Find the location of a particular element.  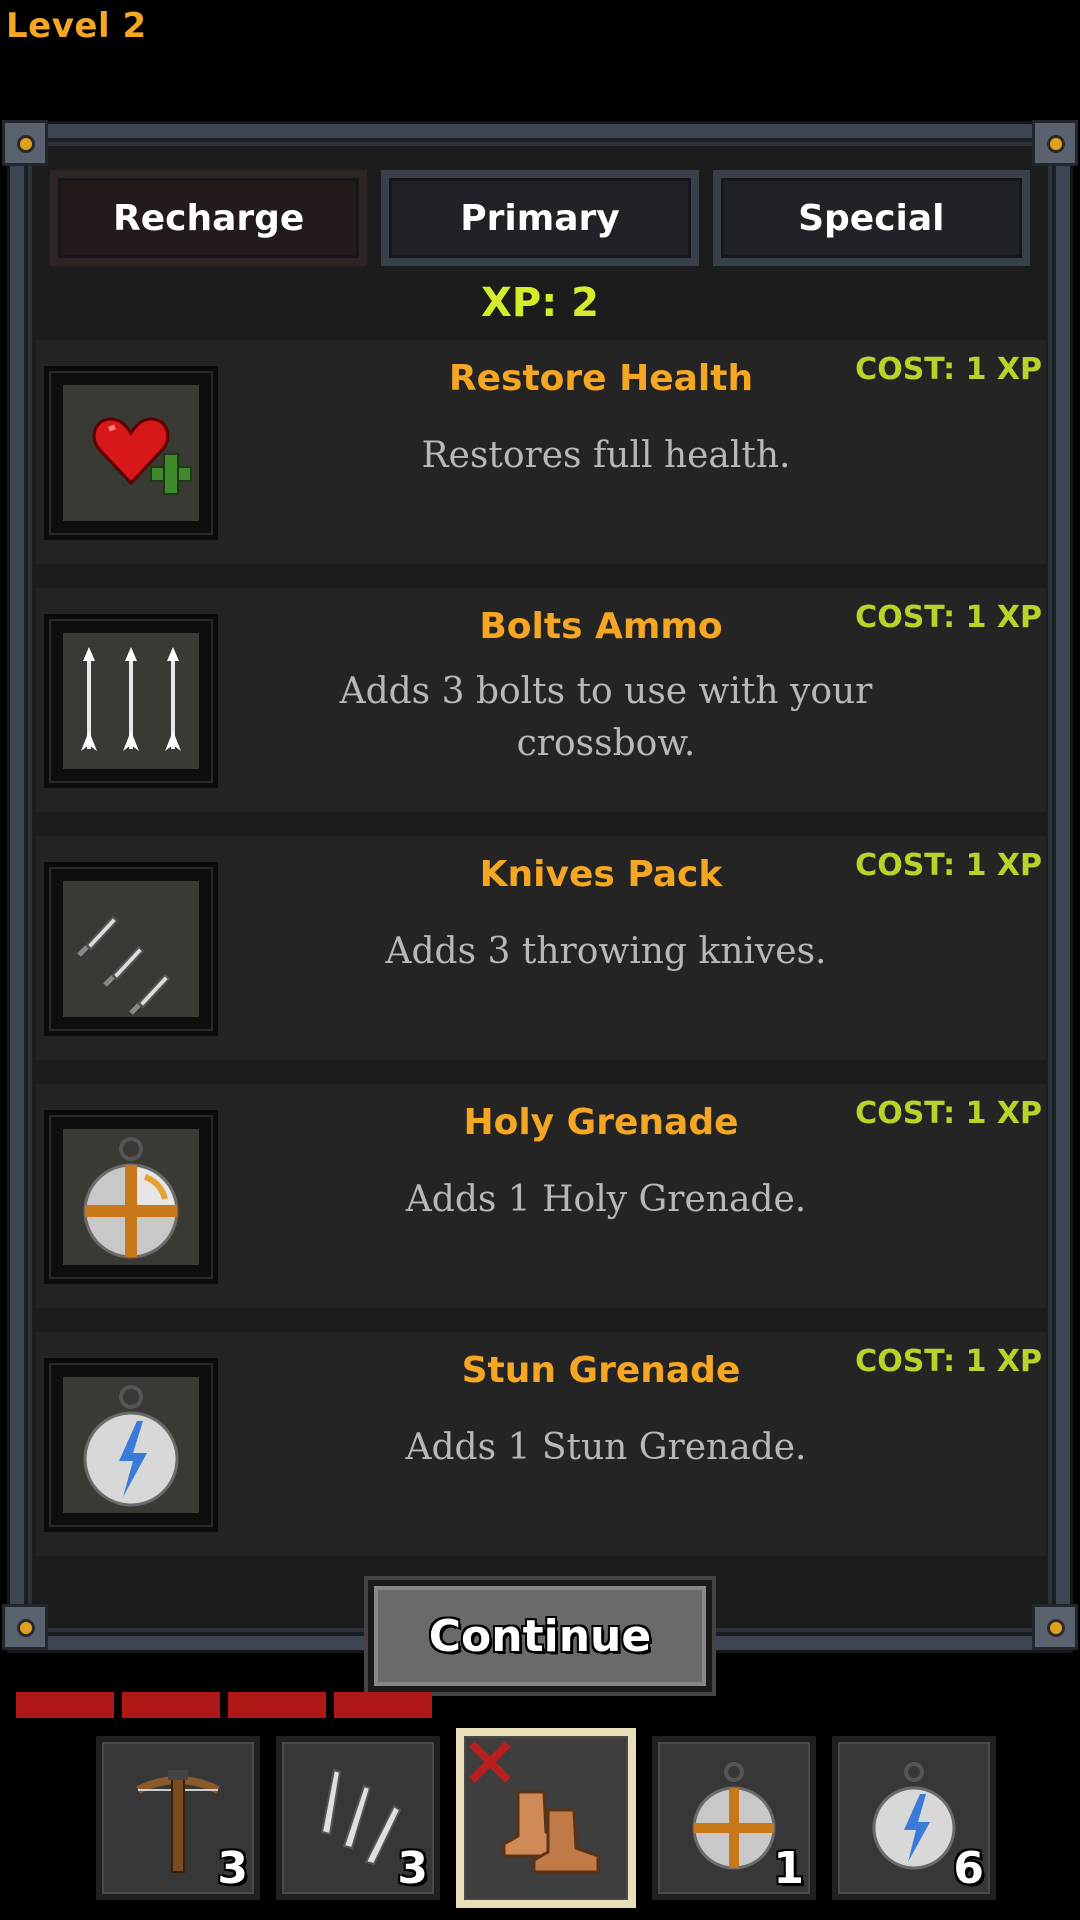

tab-primary: Primary is located at coordinates (540, 218).